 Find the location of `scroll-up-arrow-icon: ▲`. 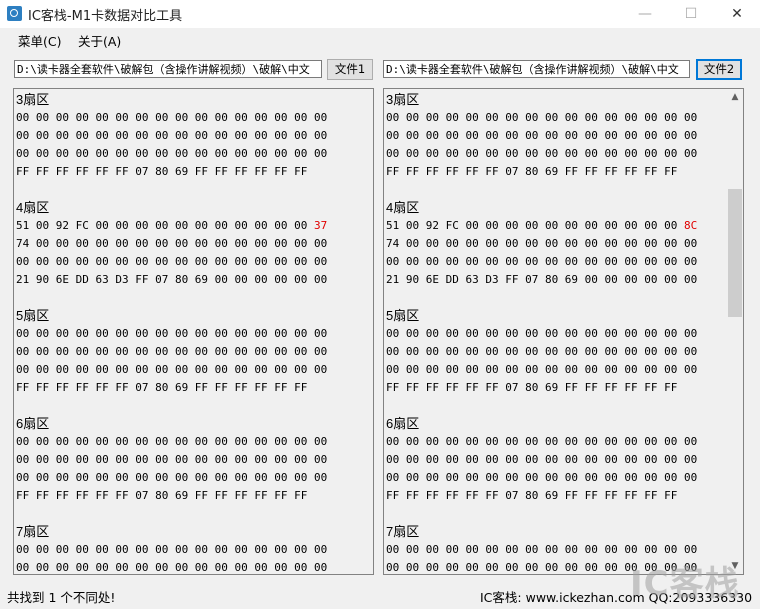

scroll-up-arrow-icon: ▲ is located at coordinates (735, 97).